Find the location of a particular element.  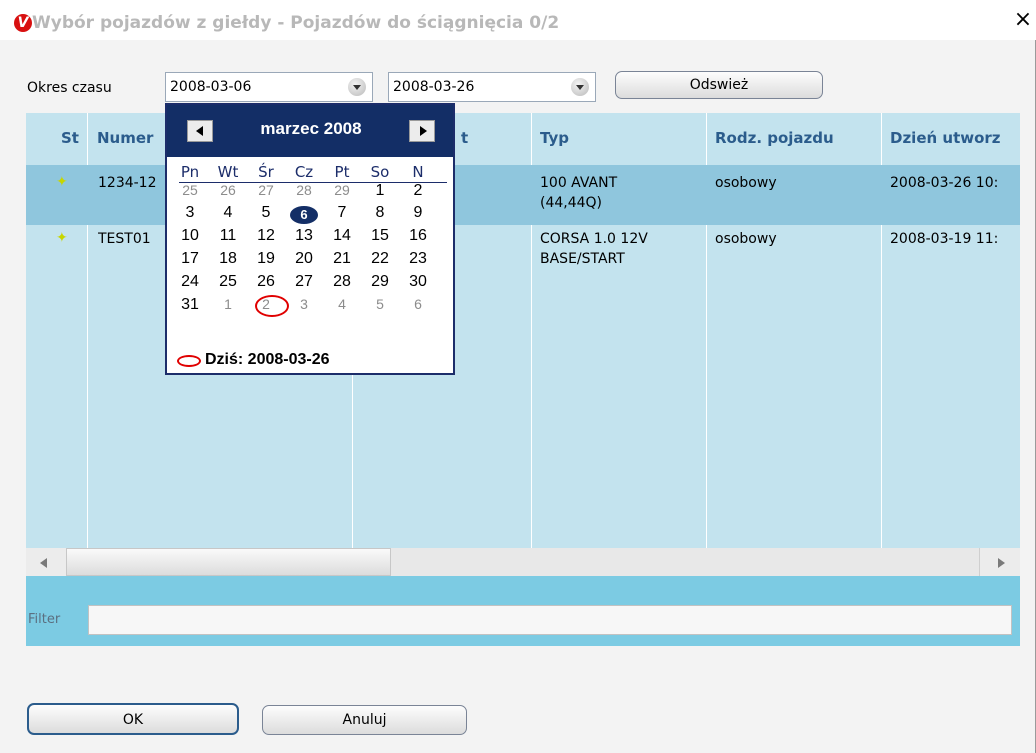

calendar-day: 12 is located at coordinates (266, 236).